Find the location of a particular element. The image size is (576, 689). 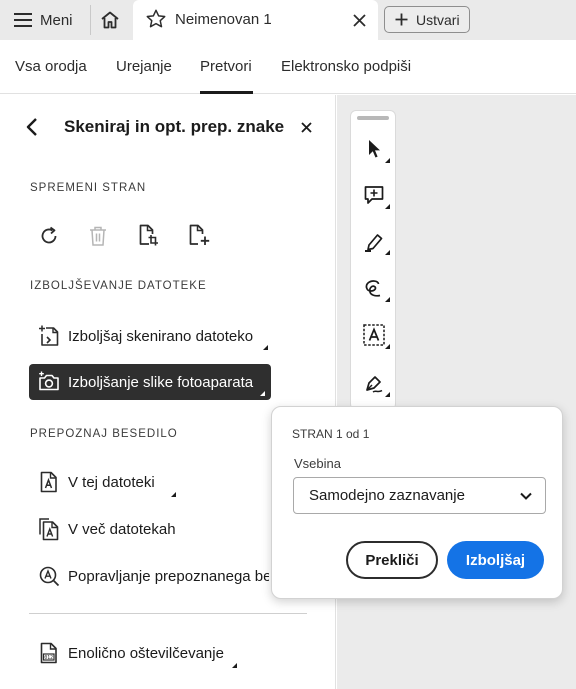

cancel-button: Prekliči is located at coordinates (392, 560).